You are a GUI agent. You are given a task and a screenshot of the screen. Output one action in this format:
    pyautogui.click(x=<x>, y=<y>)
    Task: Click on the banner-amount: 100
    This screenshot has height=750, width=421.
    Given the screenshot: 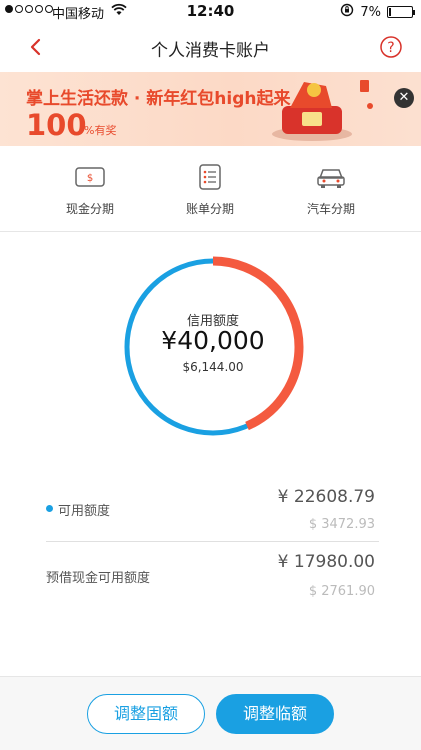 What is the action you would take?
    pyautogui.click(x=56, y=125)
    